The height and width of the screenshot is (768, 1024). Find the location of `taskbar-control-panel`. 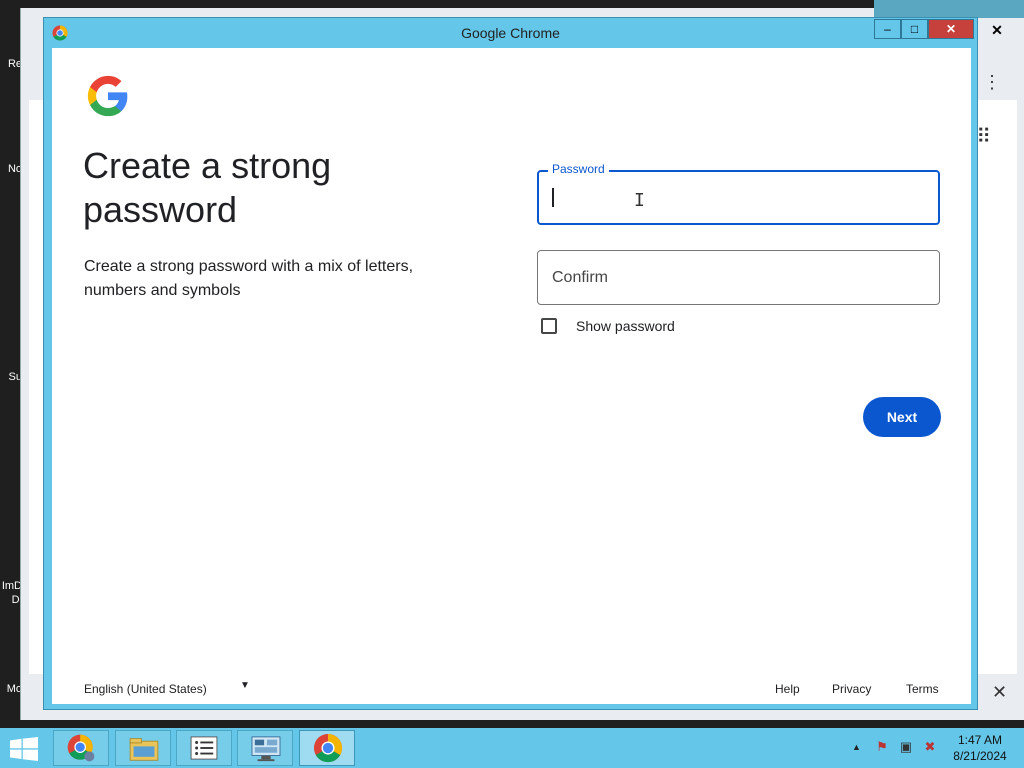

taskbar-control-panel is located at coordinates (265, 748).